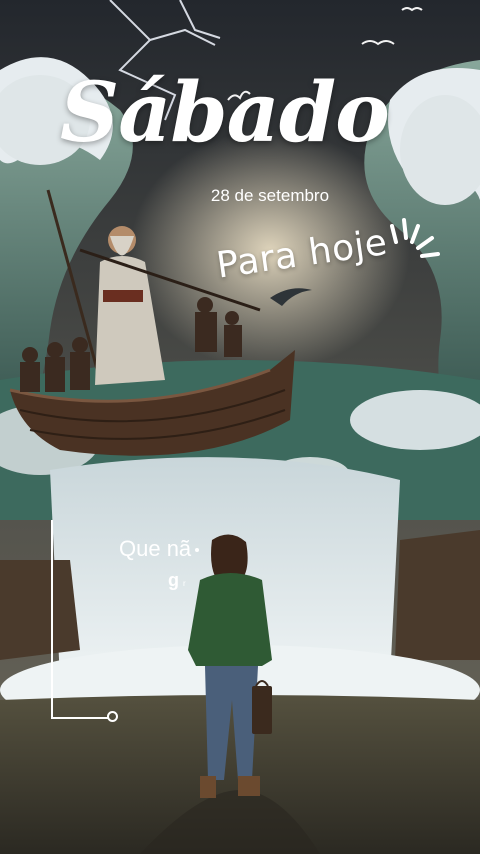 This screenshot has width=480, height=854. Describe the element at coordinates (173, 580) in the screenshot. I see `caption-text-2: g` at that location.